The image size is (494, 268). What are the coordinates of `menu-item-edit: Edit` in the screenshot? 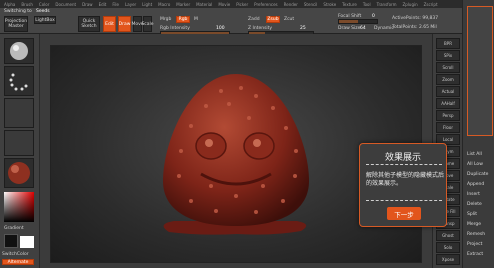 It's located at (103, 4).